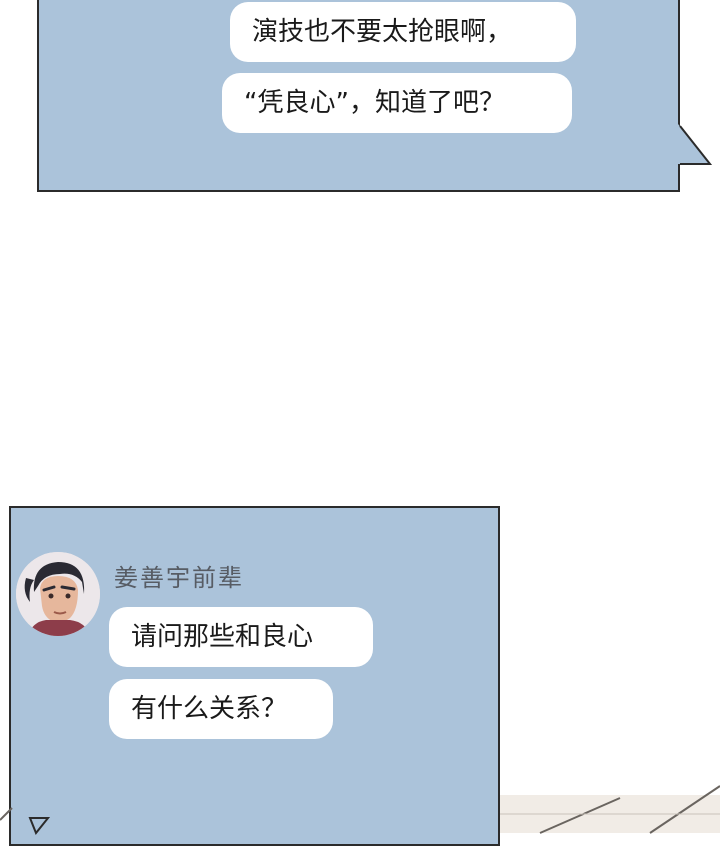  I want to click on message-bubble: 请问那些和良心, so click(241, 637).